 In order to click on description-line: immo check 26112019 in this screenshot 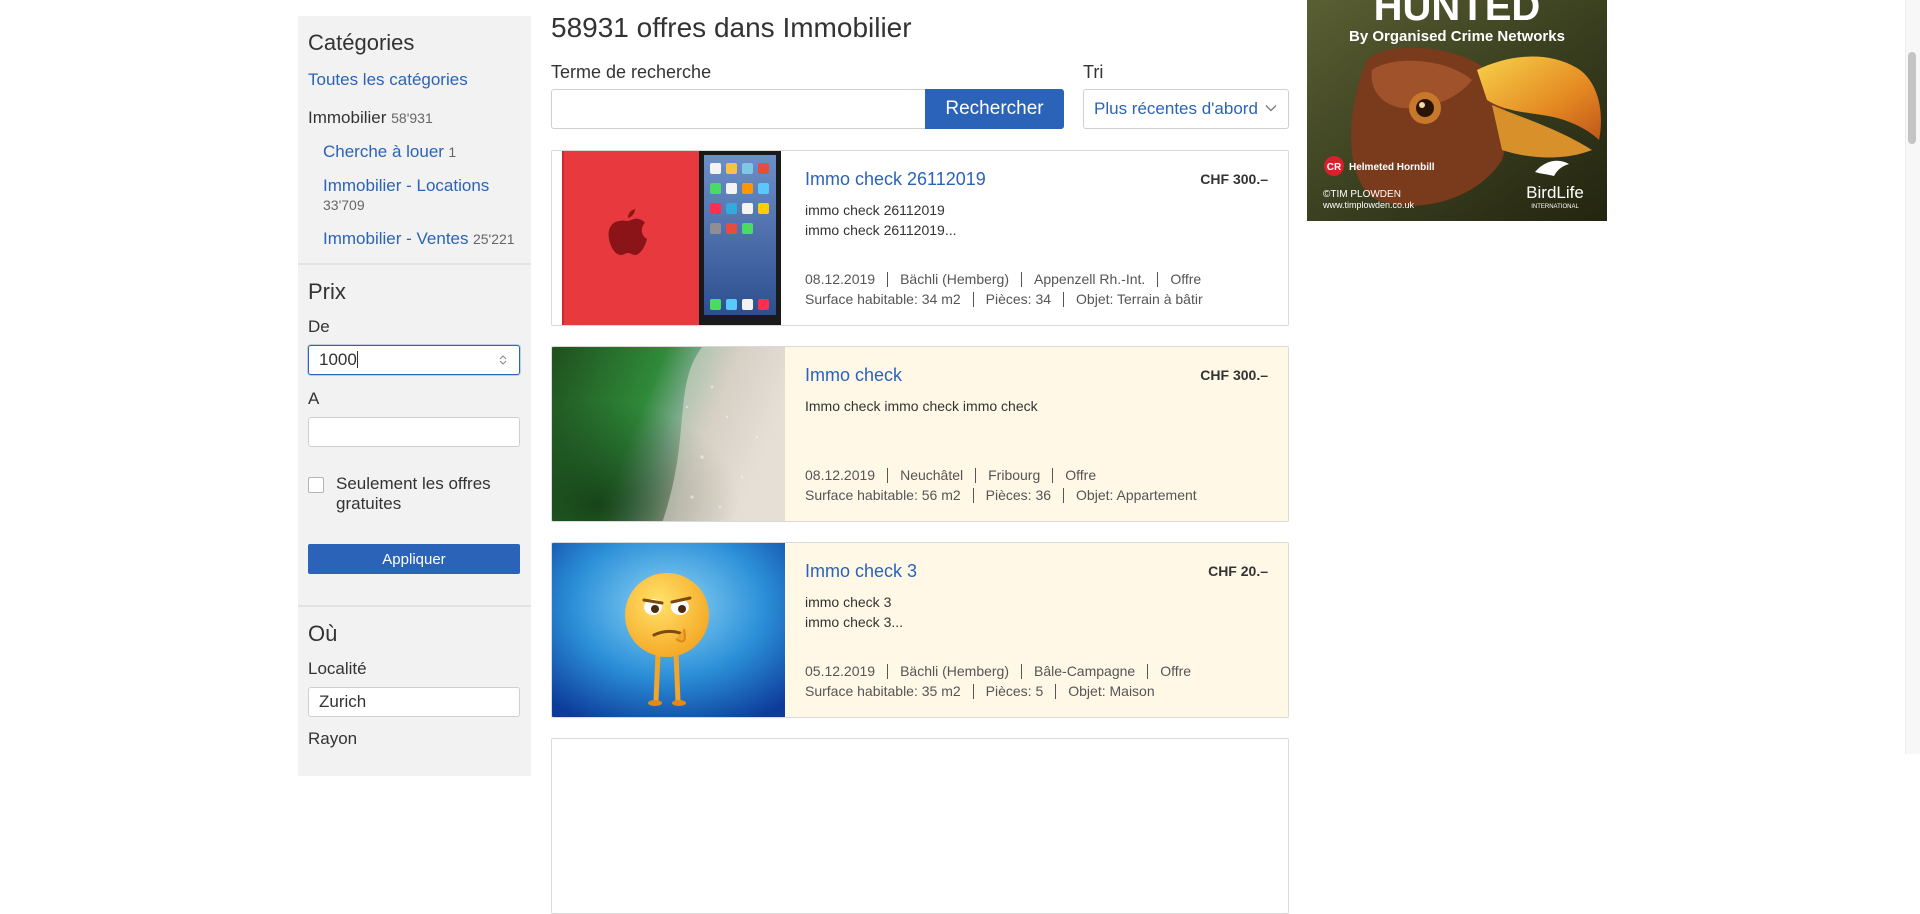, I will do `click(875, 210)`.